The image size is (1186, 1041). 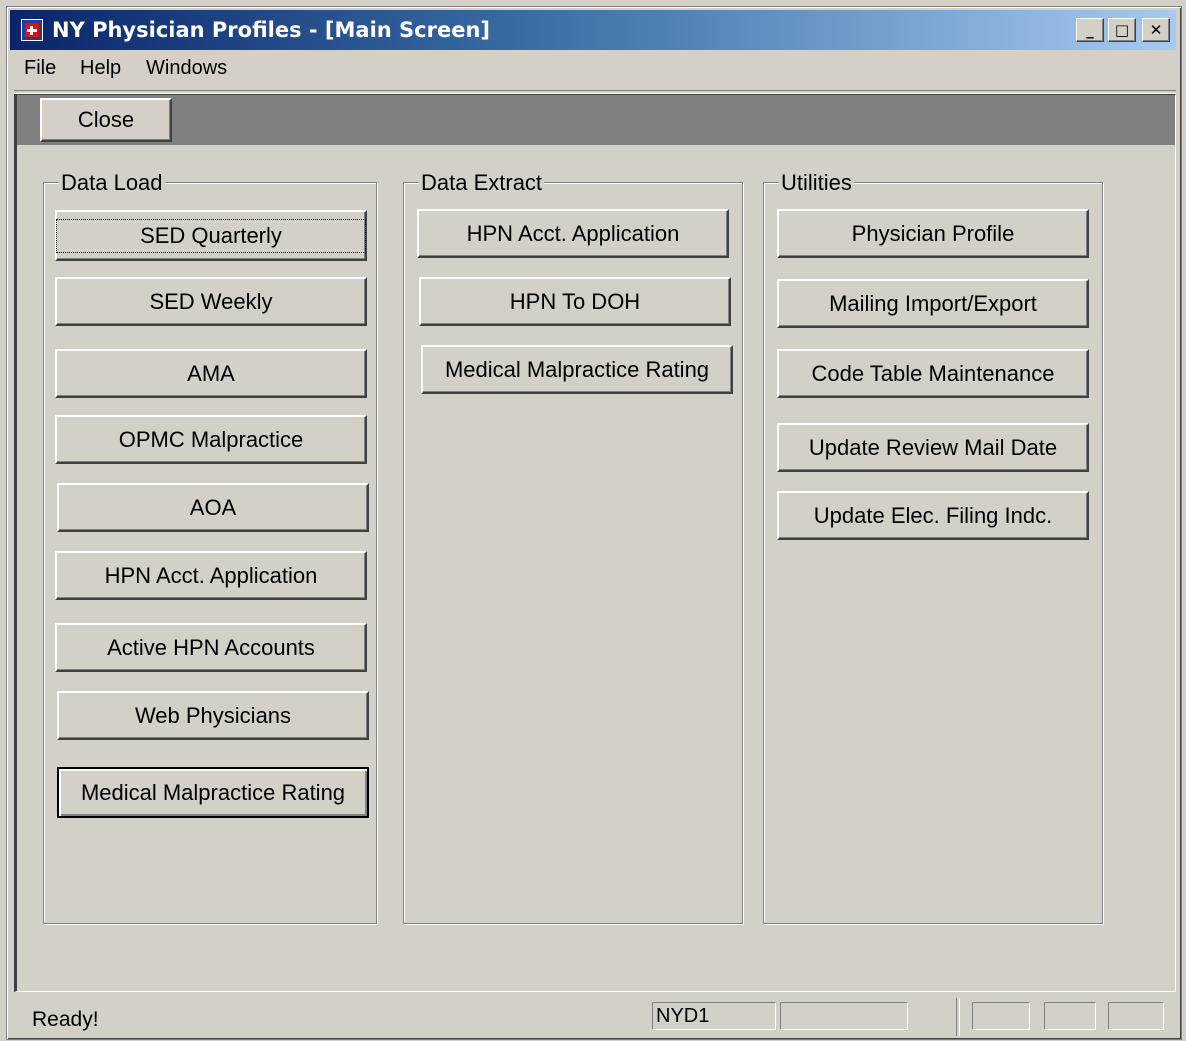 I want to click on web-physicians-label: Web Physicians, so click(x=213, y=715).